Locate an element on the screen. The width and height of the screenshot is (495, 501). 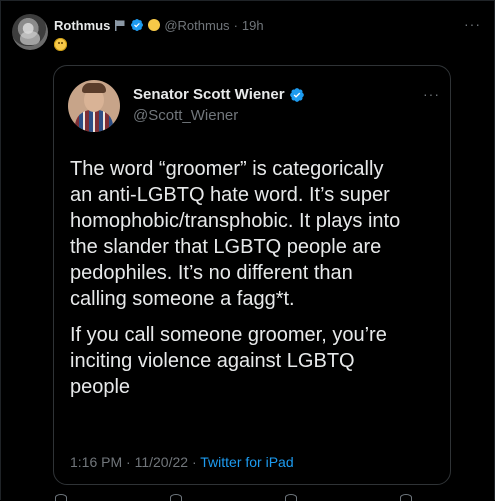
quoted-tweet-meta: 1:16 PM · 11/20/22 · Twitter for iPad is located at coordinates (182, 462).